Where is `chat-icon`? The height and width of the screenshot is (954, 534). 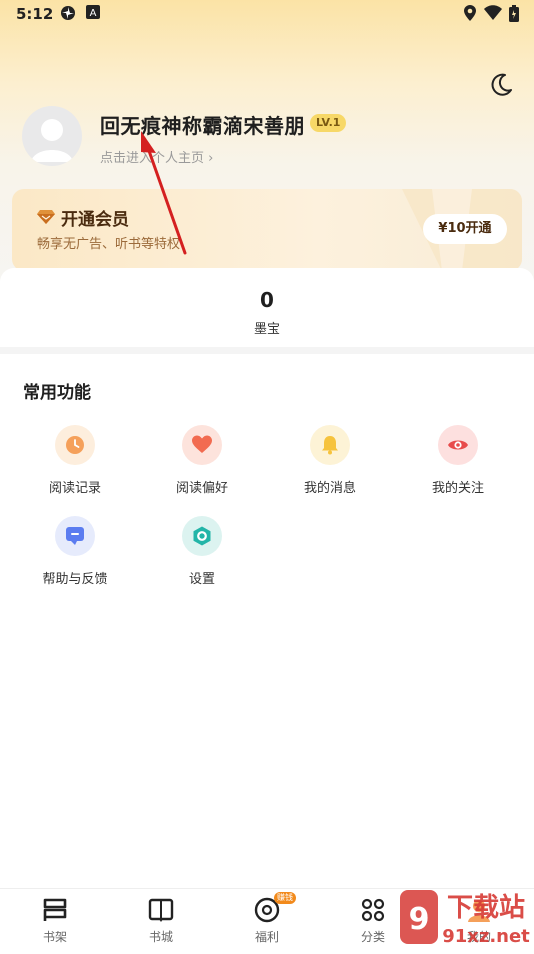 chat-icon is located at coordinates (75, 536).